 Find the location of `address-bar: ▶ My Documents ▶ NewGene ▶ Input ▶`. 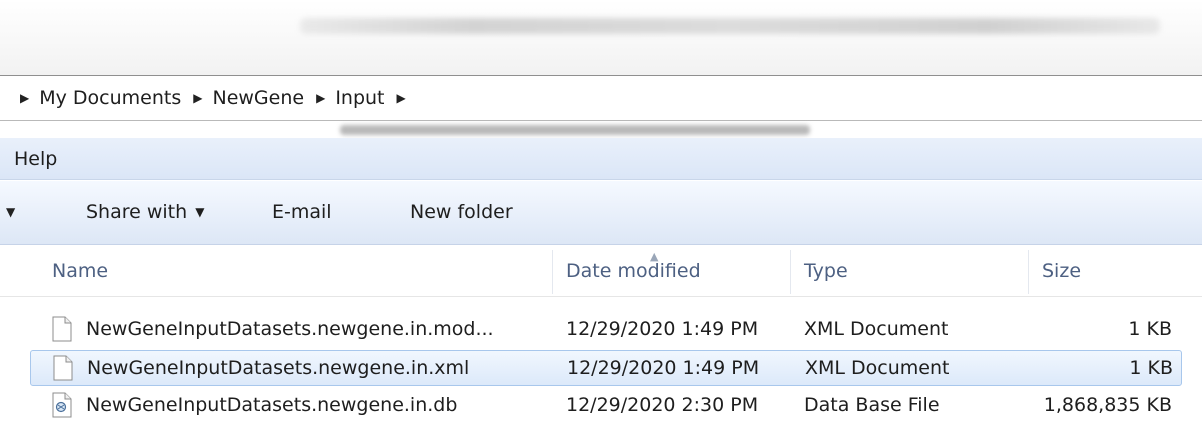

address-bar: ▶ My Documents ▶ NewGene ▶ Input ▶ is located at coordinates (601, 98).